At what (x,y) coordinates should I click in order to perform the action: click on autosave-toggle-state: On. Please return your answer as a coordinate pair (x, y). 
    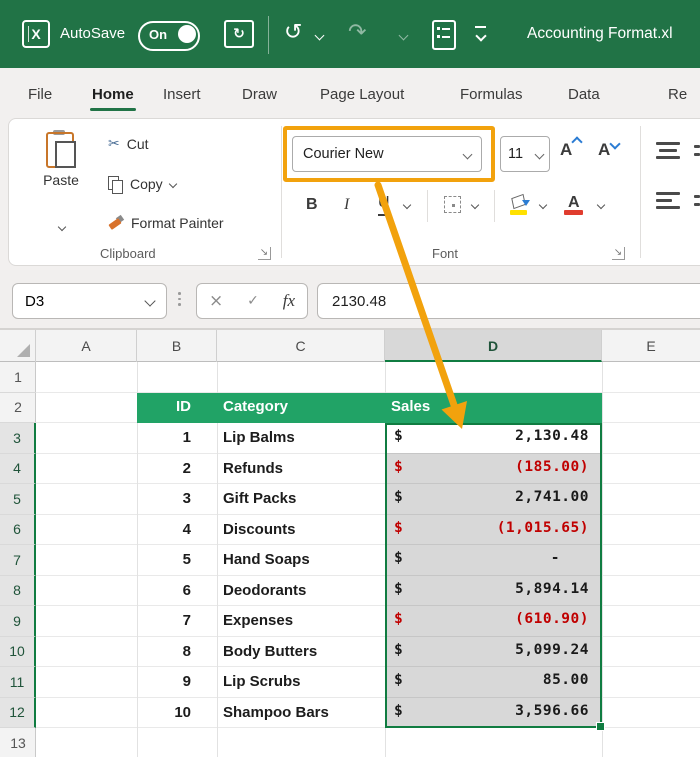
    Looking at the image, I should click on (158, 34).